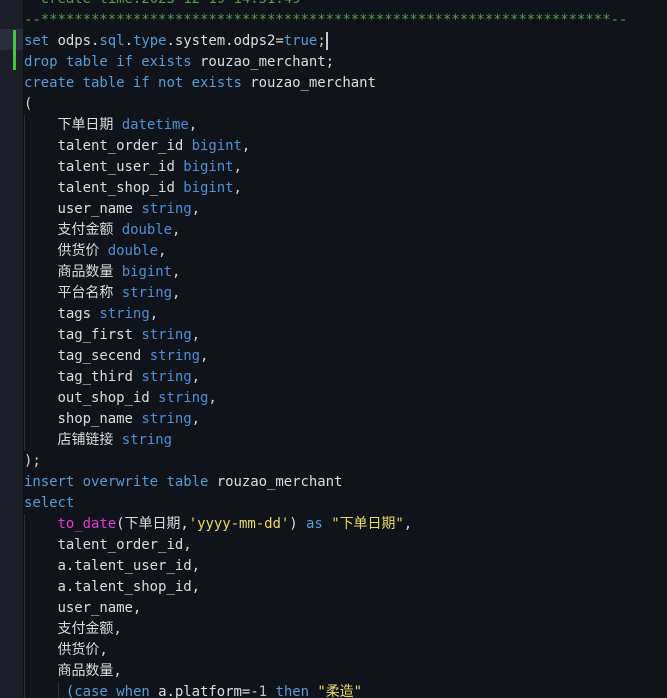 The width and height of the screenshot is (667, 698). I want to click on code-token: 'yyyy-mm-dd', so click(239, 524).